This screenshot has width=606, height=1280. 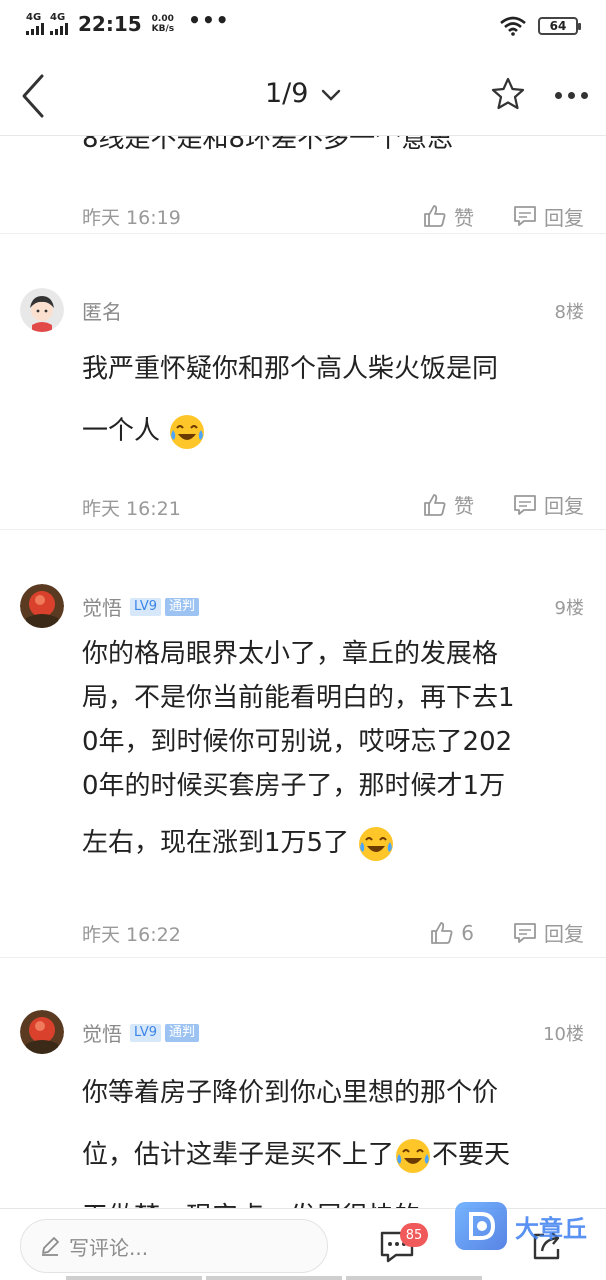 What do you see at coordinates (290, 654) in the screenshot?
I see `comment-text-line: 你的格局眼界太小了，章丘的发展格` at bounding box center [290, 654].